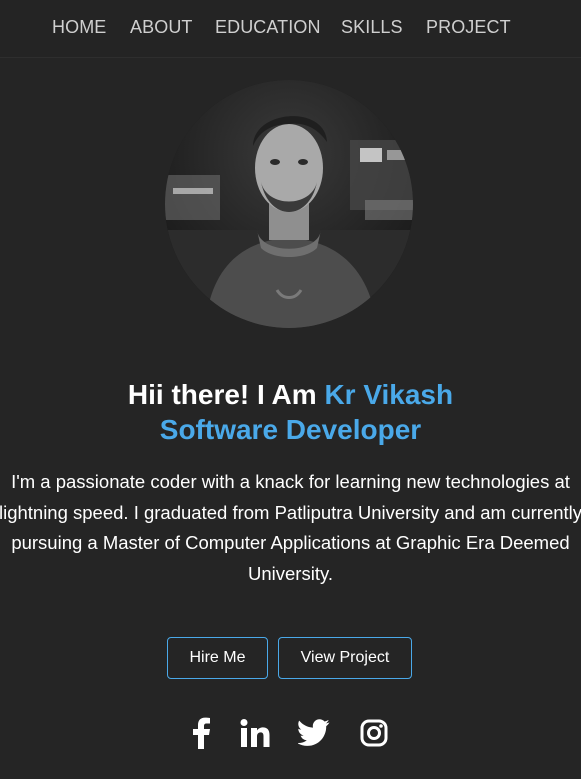 The width and height of the screenshot is (581, 779). I want to click on facebook-icon, so click(201, 733).